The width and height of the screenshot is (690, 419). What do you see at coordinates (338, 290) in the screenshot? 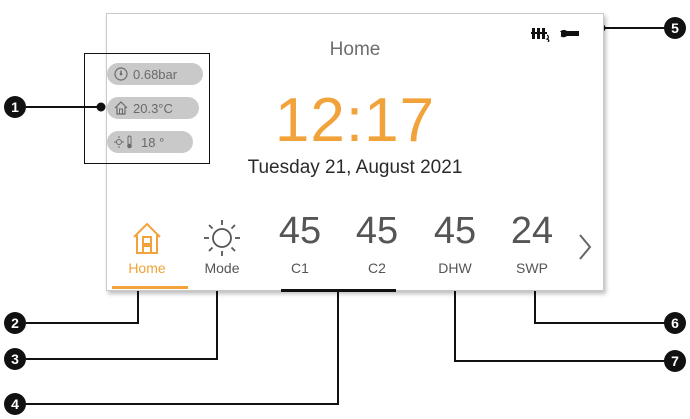
I see `circuits-bracket` at bounding box center [338, 290].